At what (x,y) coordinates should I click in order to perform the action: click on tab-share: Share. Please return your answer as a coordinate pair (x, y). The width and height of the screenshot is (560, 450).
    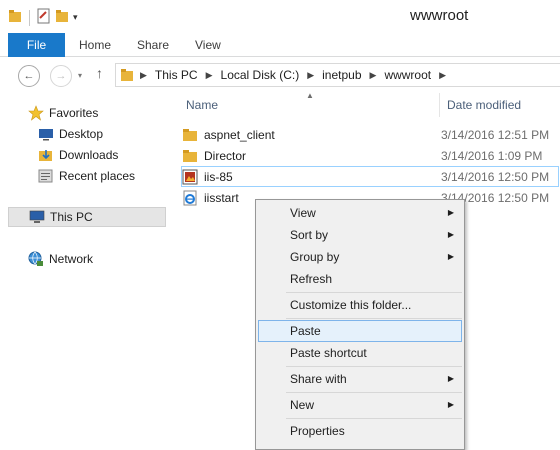
    Looking at the image, I should click on (153, 45).